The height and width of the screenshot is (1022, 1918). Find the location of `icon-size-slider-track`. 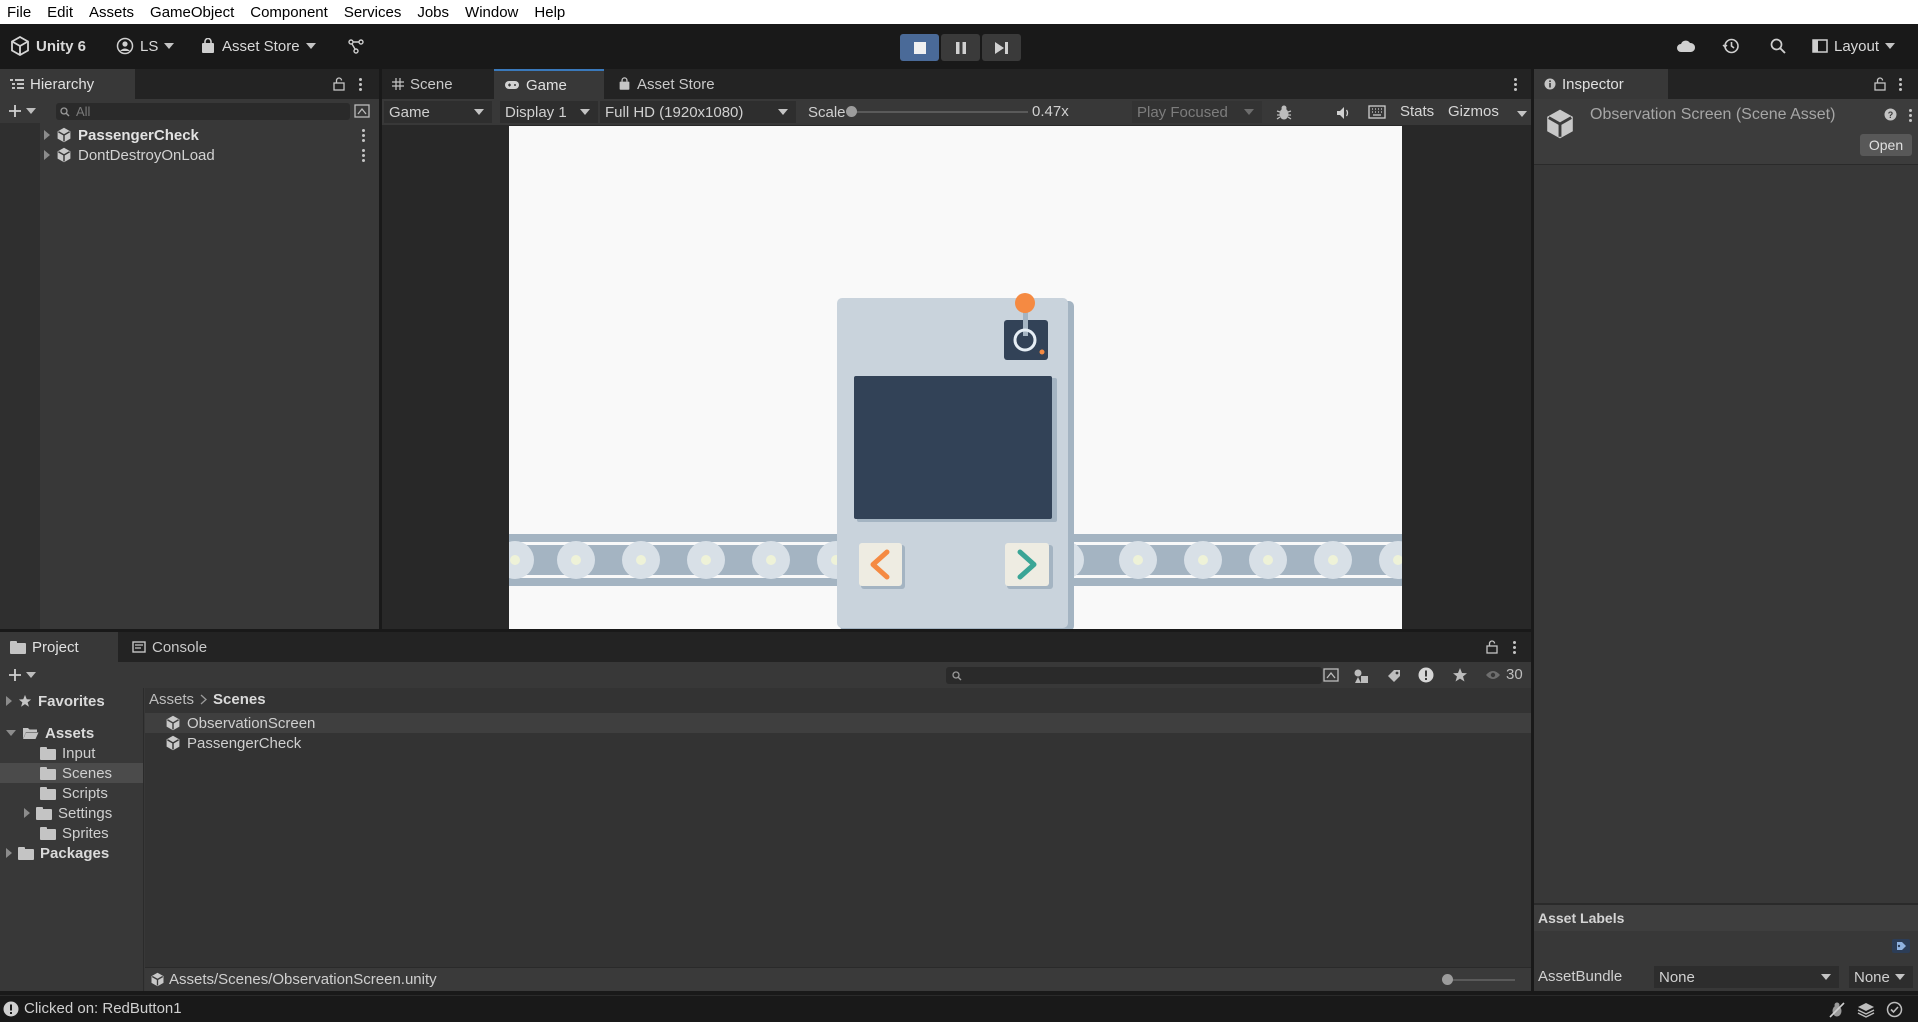

icon-size-slider-track is located at coordinates (1480, 980).